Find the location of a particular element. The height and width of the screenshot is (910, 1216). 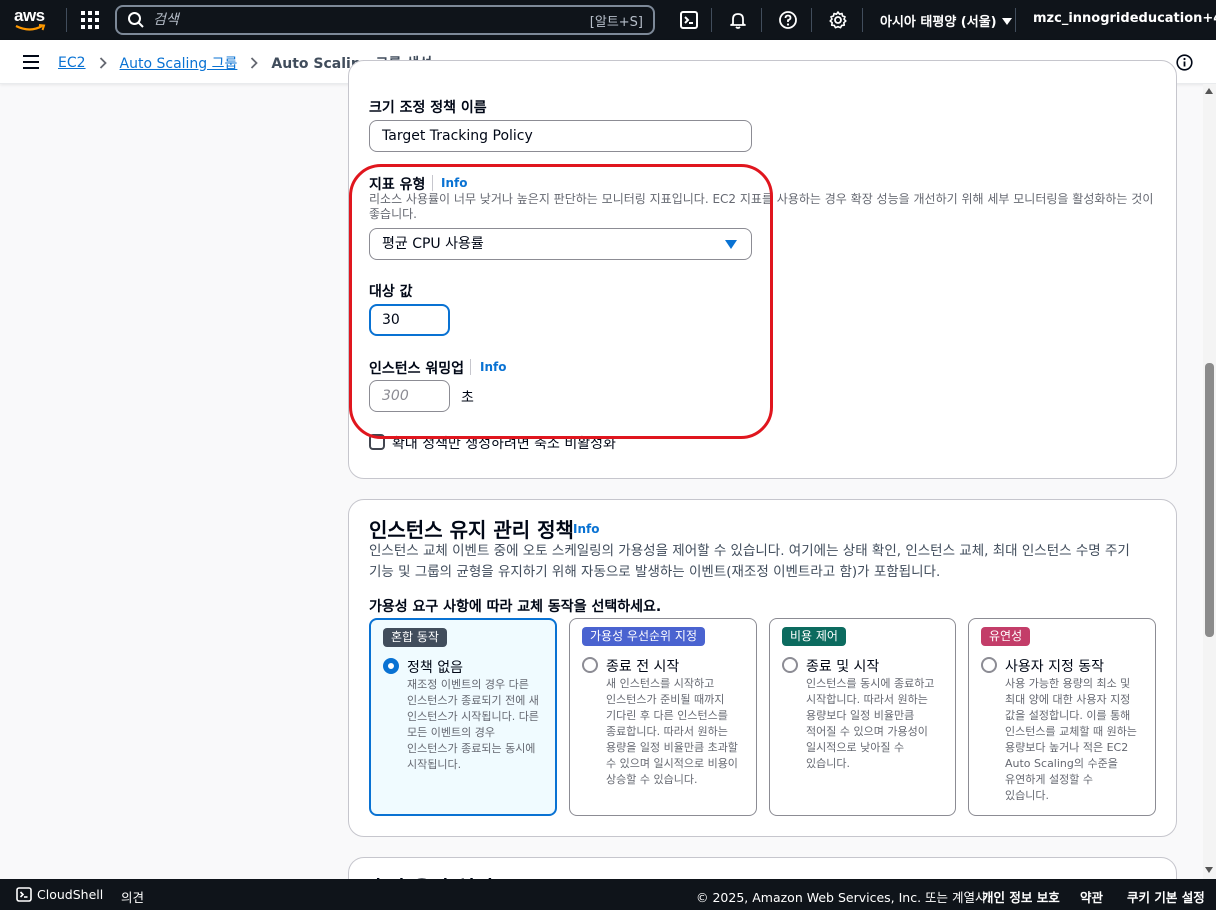

instance-warmup-label: 인스턴스 워밍업 is located at coordinates (417, 369).